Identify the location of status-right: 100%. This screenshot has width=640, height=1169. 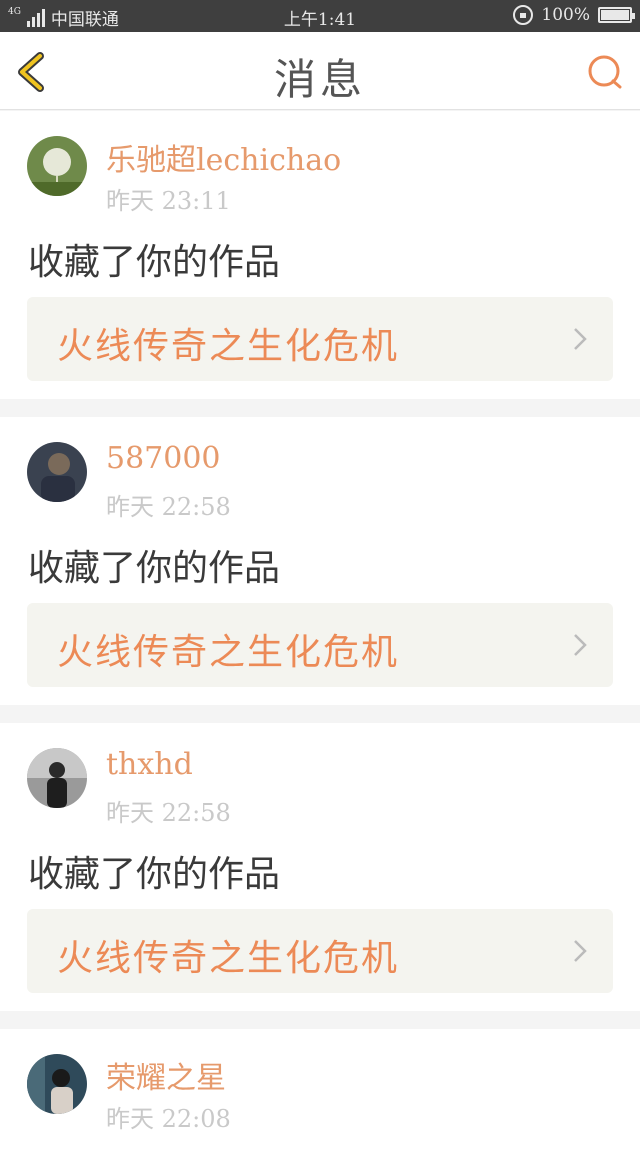
(574, 15).